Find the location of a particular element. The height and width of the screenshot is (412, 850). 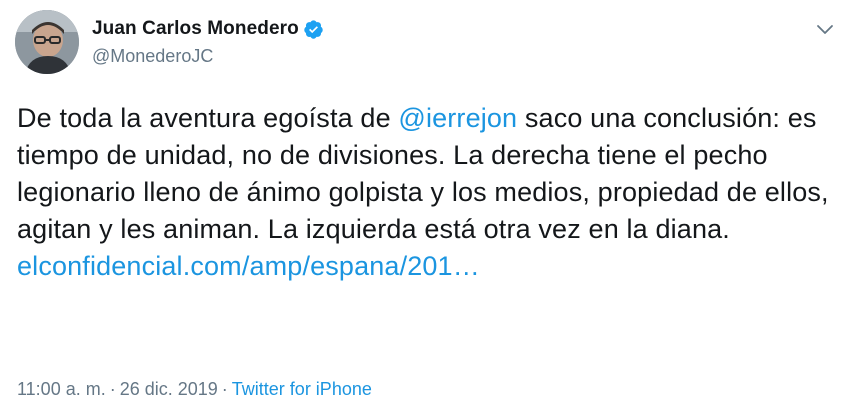

user-avatar is located at coordinates (47, 42).